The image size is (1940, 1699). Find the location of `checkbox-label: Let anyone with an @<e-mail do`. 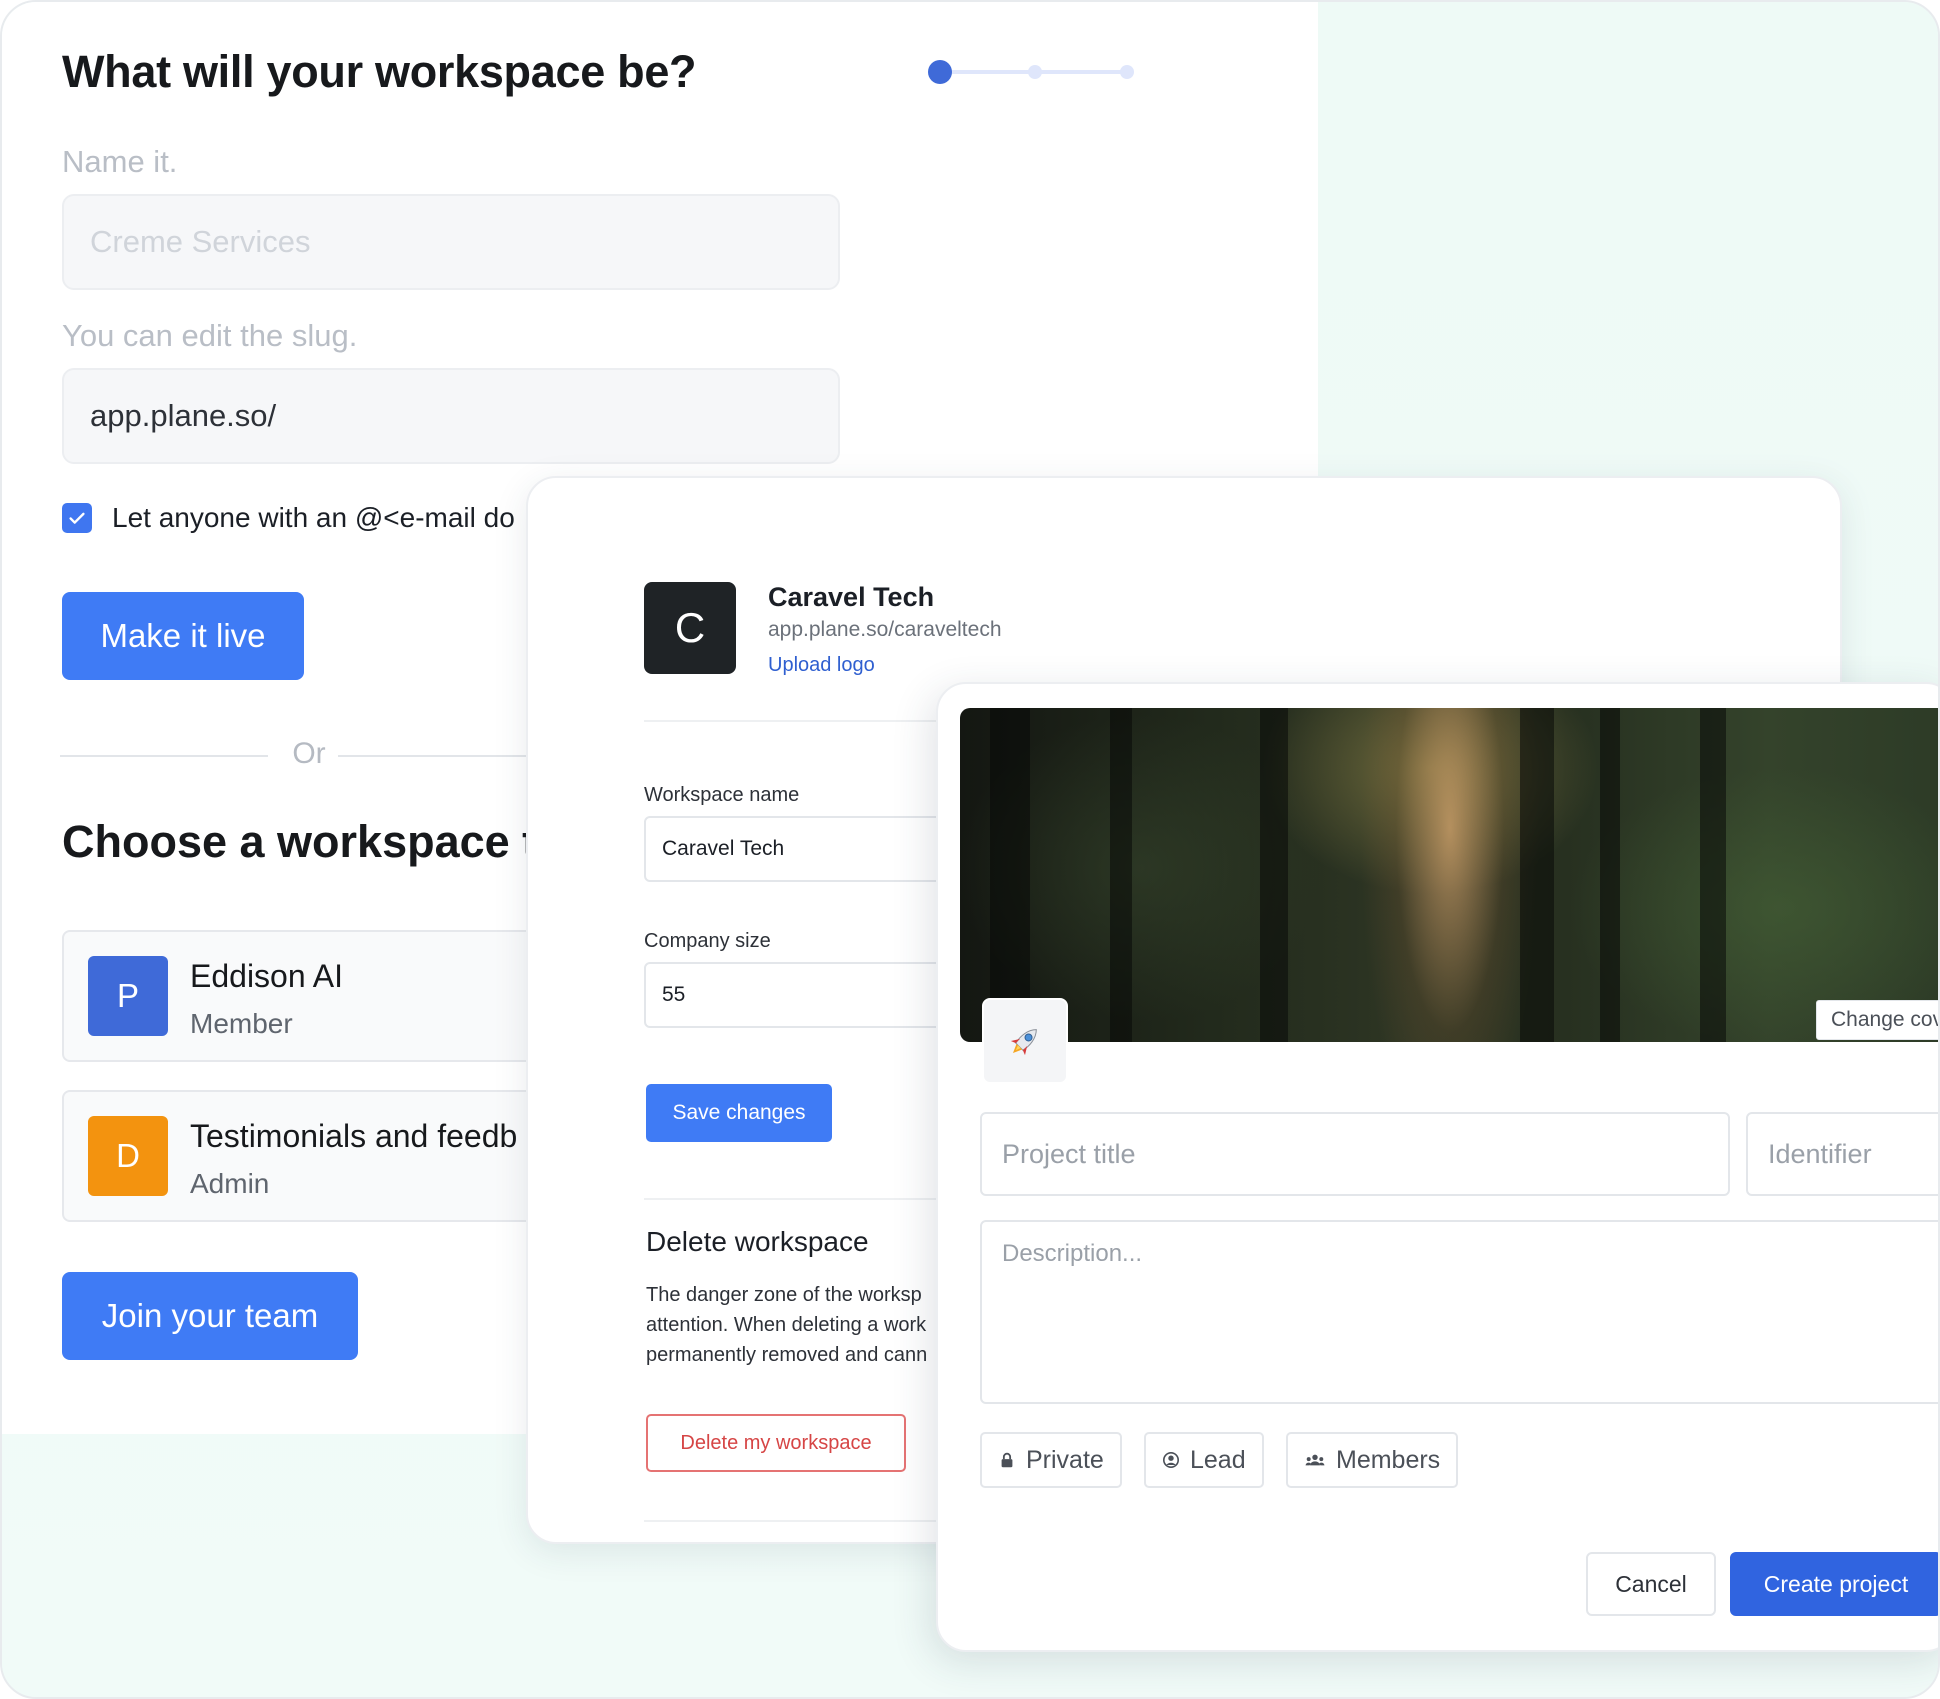

checkbox-label: Let anyone with an @<e-mail do is located at coordinates (313, 517).